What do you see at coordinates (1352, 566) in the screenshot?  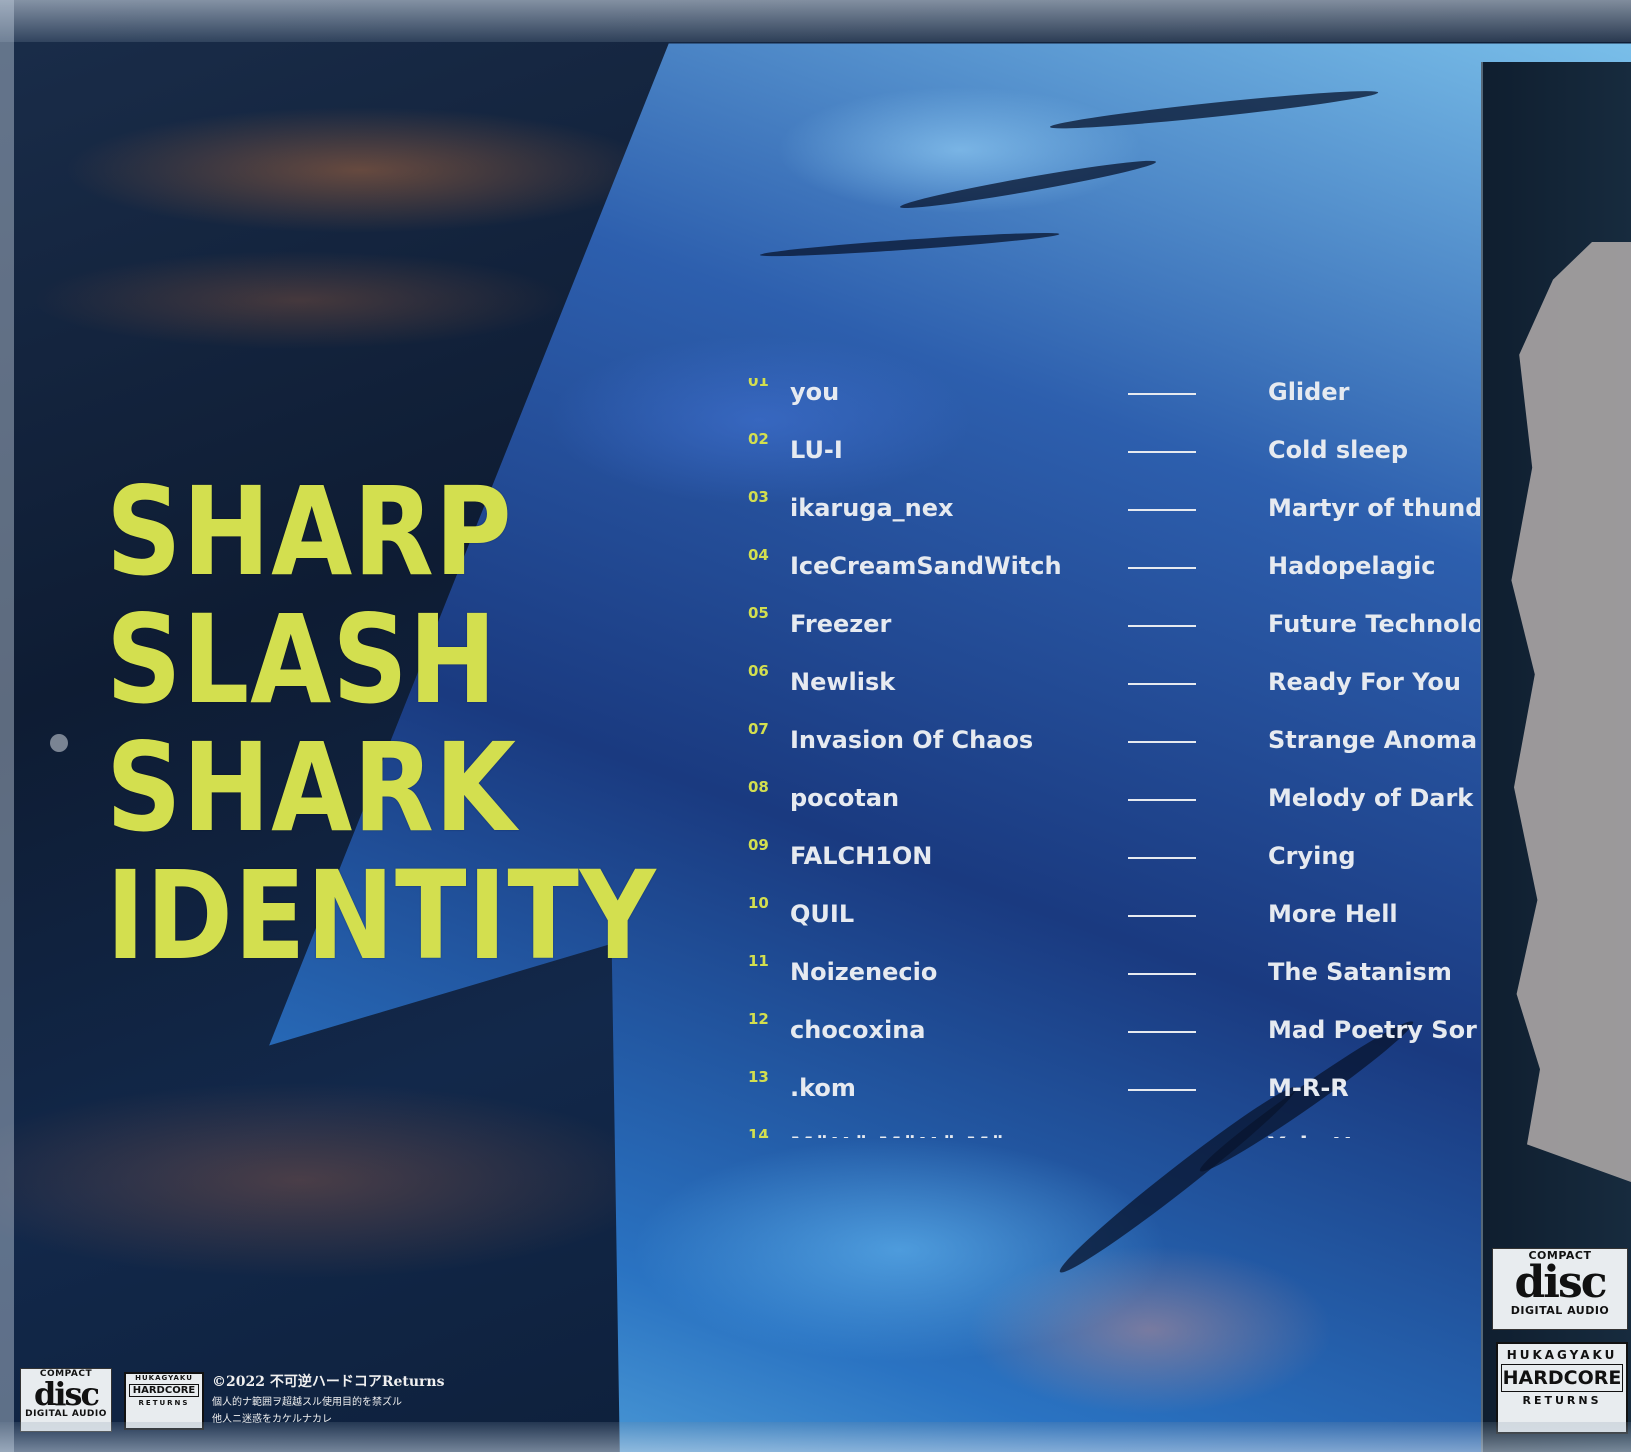 I see `track-title: Hadopelagic` at bounding box center [1352, 566].